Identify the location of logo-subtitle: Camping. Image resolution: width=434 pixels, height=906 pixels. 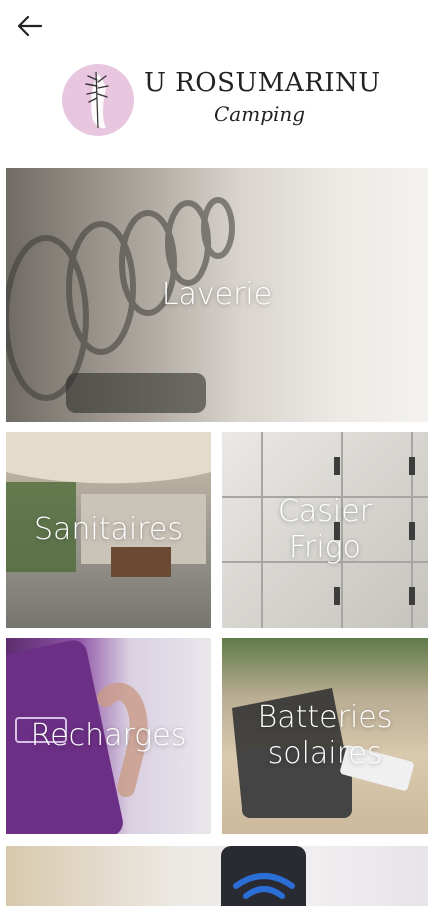
(260, 114).